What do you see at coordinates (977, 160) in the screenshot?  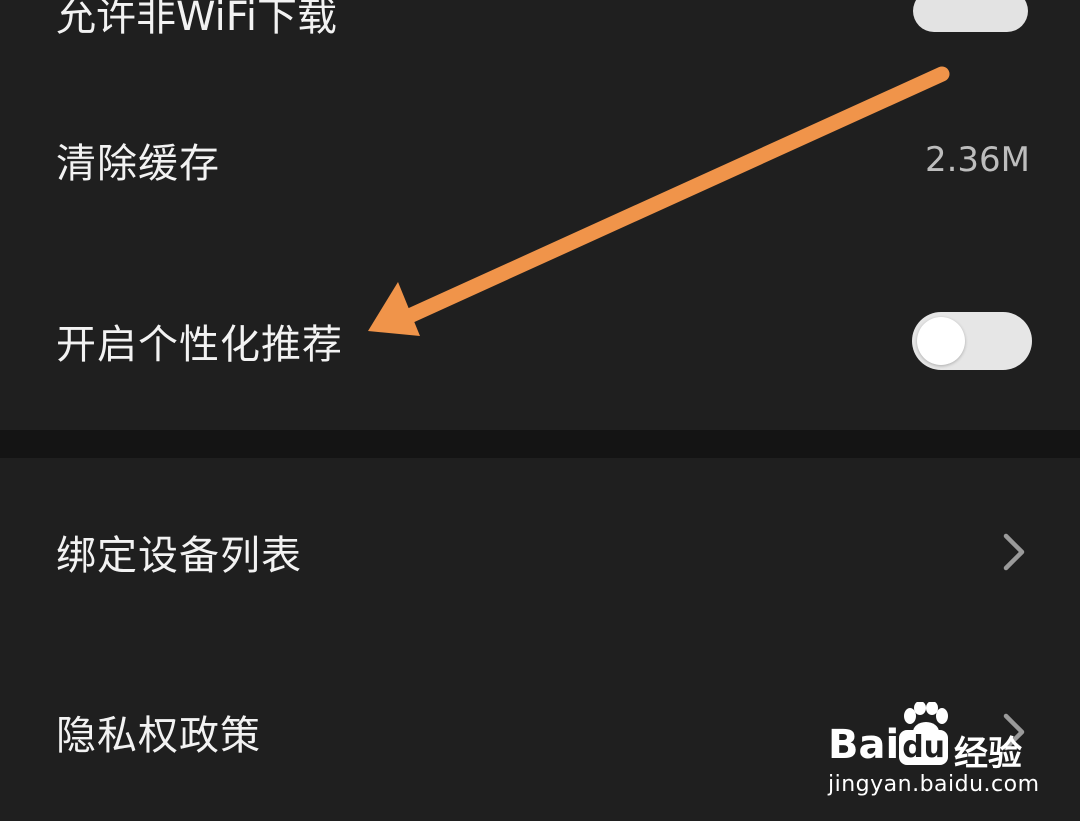 I see `cache-size-value: 2.36M` at bounding box center [977, 160].